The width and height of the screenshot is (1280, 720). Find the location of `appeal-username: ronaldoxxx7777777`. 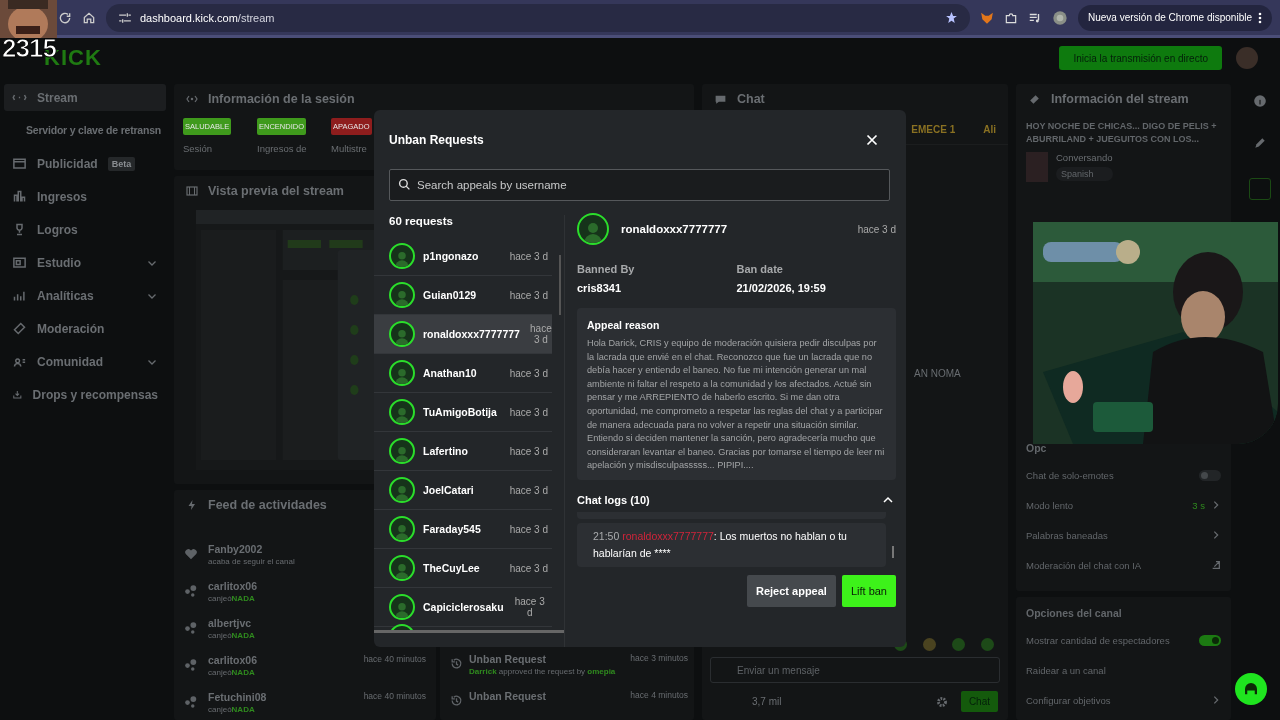

appeal-username: ronaldoxxx7777777 is located at coordinates (675, 229).